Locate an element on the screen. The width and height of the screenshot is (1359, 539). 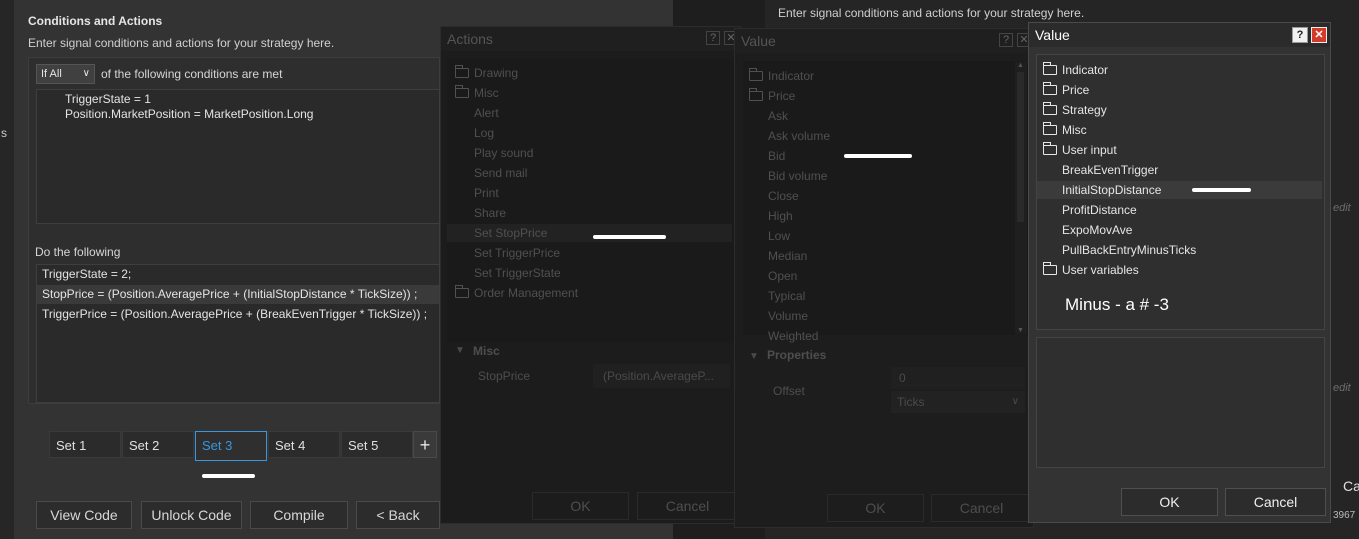
tree-item-initialstopdistance: InitialStopDistance is located at coordinates (1179, 190).